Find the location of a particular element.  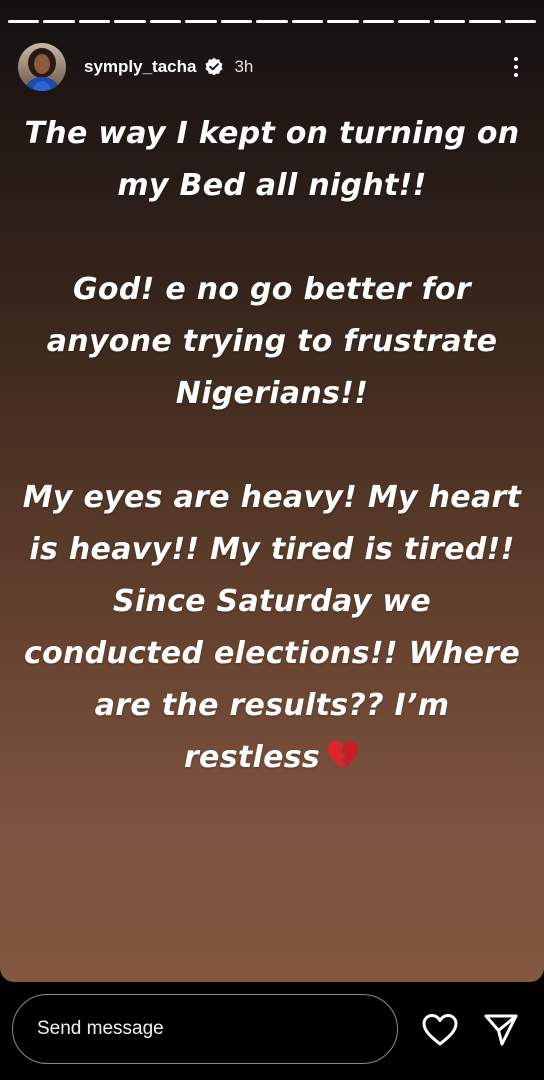

send-message-input: Send message is located at coordinates (205, 1029).